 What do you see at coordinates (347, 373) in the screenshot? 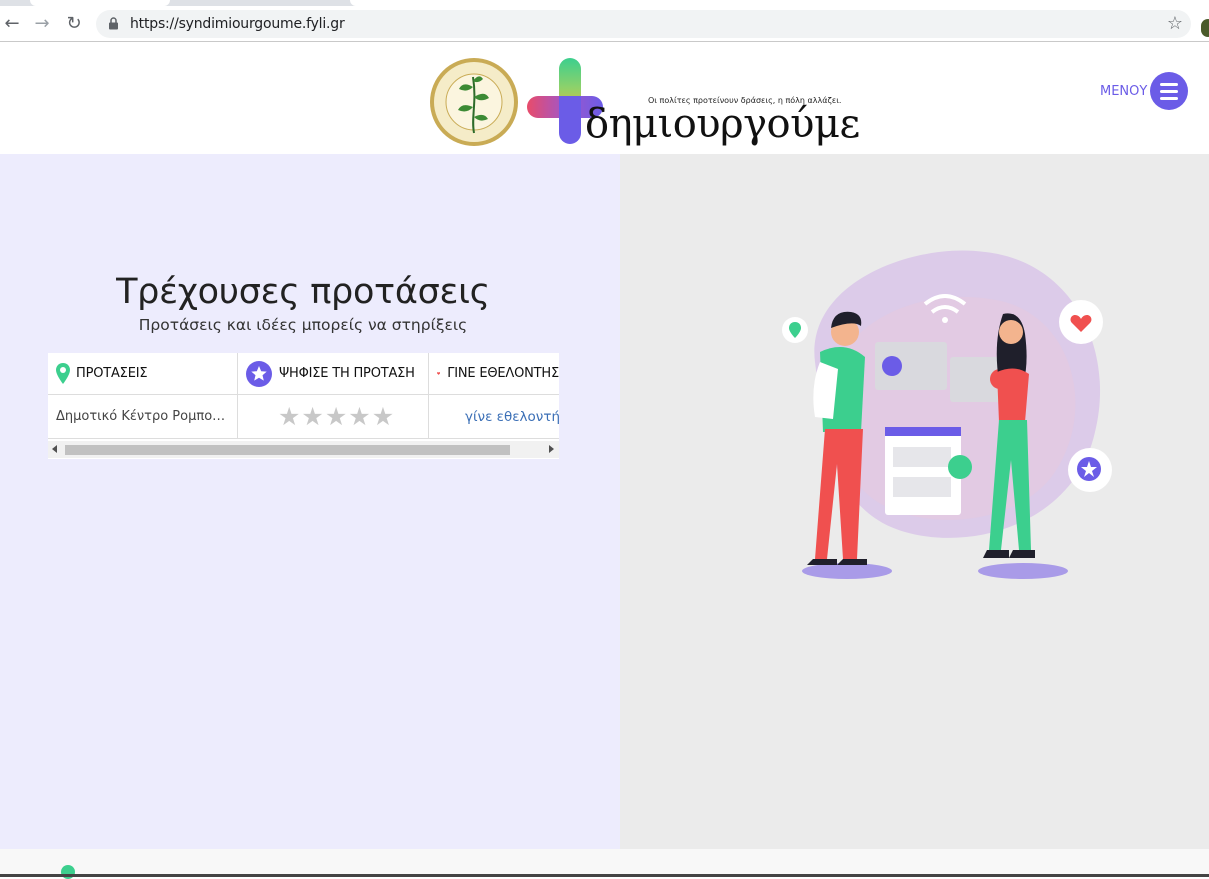
I see `column-header-label: ΨΗΦΙΣΕ ΤΗ ΠΡΟΤΑΣΗ` at bounding box center [347, 373].